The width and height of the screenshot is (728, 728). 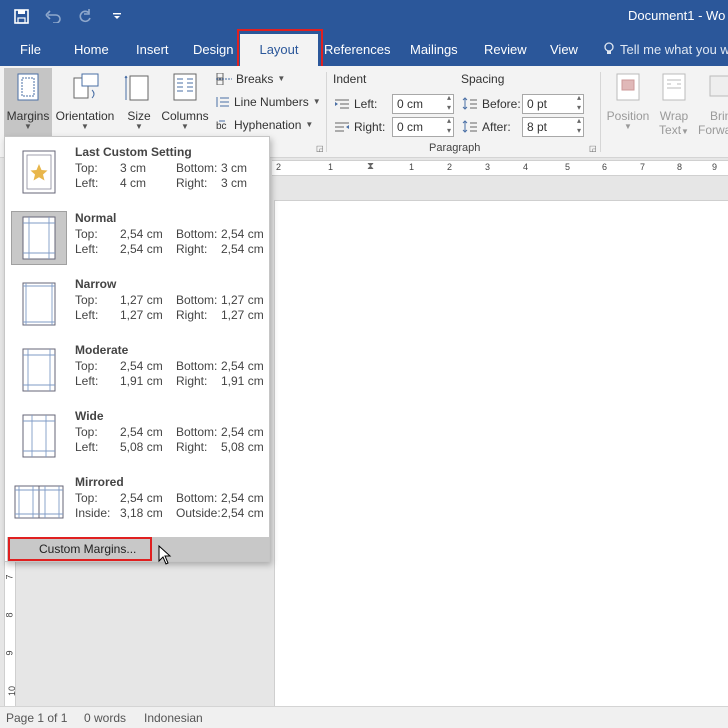 I want to click on tab-home: Home, so click(x=91, y=49).